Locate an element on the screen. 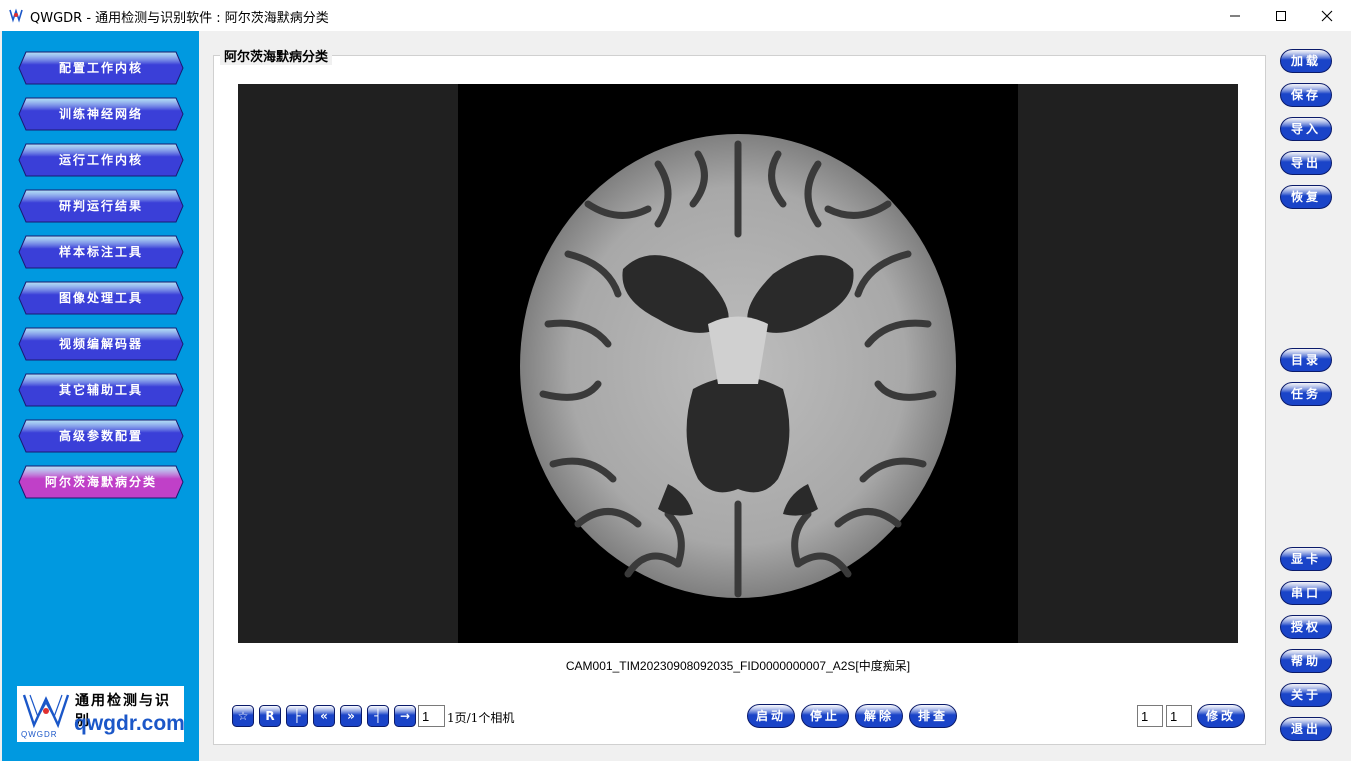 The width and height of the screenshot is (1351, 761). gpu-button: 显卡 is located at coordinates (1306, 559).